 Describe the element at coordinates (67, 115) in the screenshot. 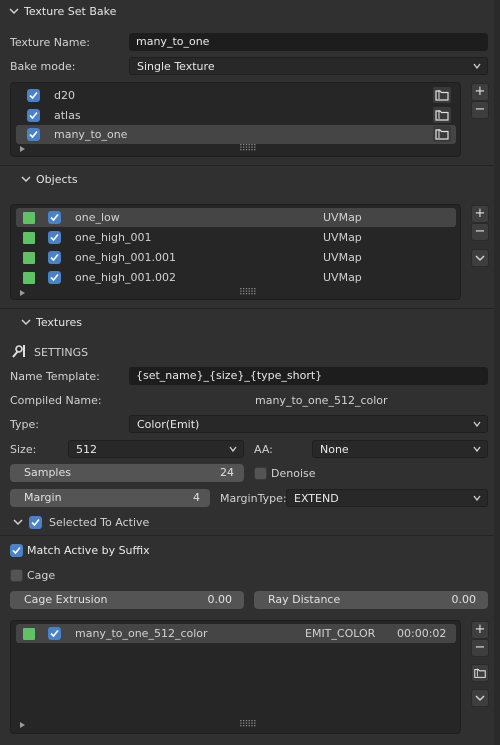

I see `texture-set-name: atlas` at that location.